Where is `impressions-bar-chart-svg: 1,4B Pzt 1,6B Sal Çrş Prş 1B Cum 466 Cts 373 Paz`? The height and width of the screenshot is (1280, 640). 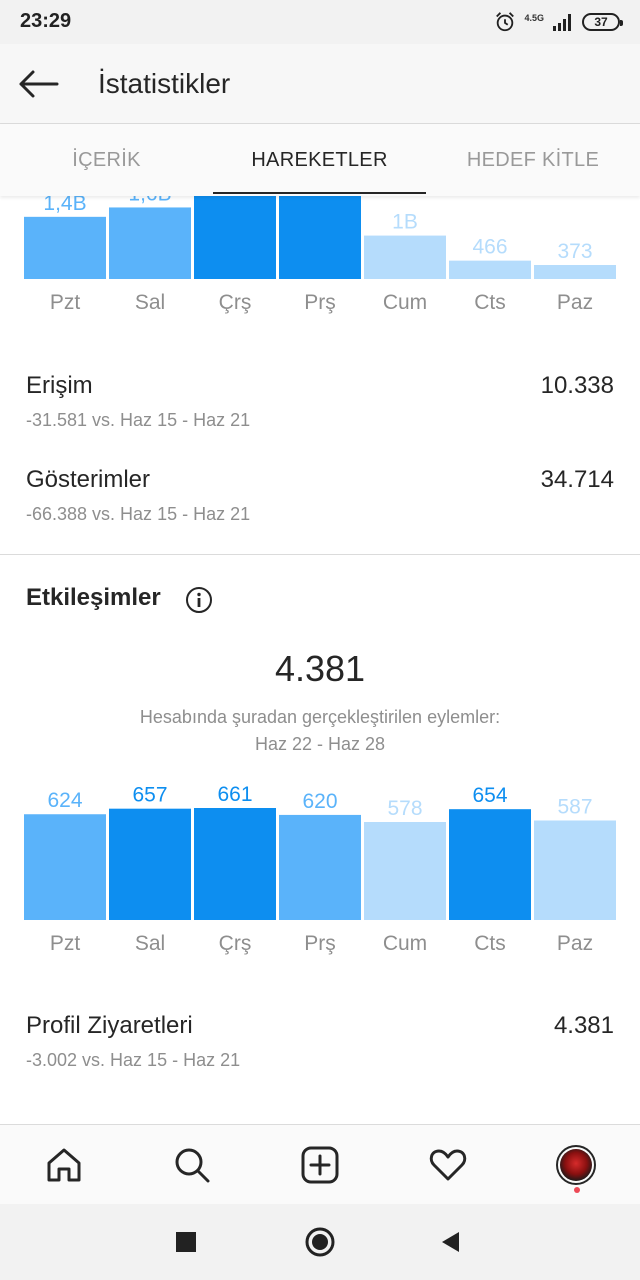 impressions-bar-chart-svg: 1,4B Pzt 1,6B Sal Çrş Prş 1B Cum 466 Cts 373 Paz is located at coordinates (320, 255).